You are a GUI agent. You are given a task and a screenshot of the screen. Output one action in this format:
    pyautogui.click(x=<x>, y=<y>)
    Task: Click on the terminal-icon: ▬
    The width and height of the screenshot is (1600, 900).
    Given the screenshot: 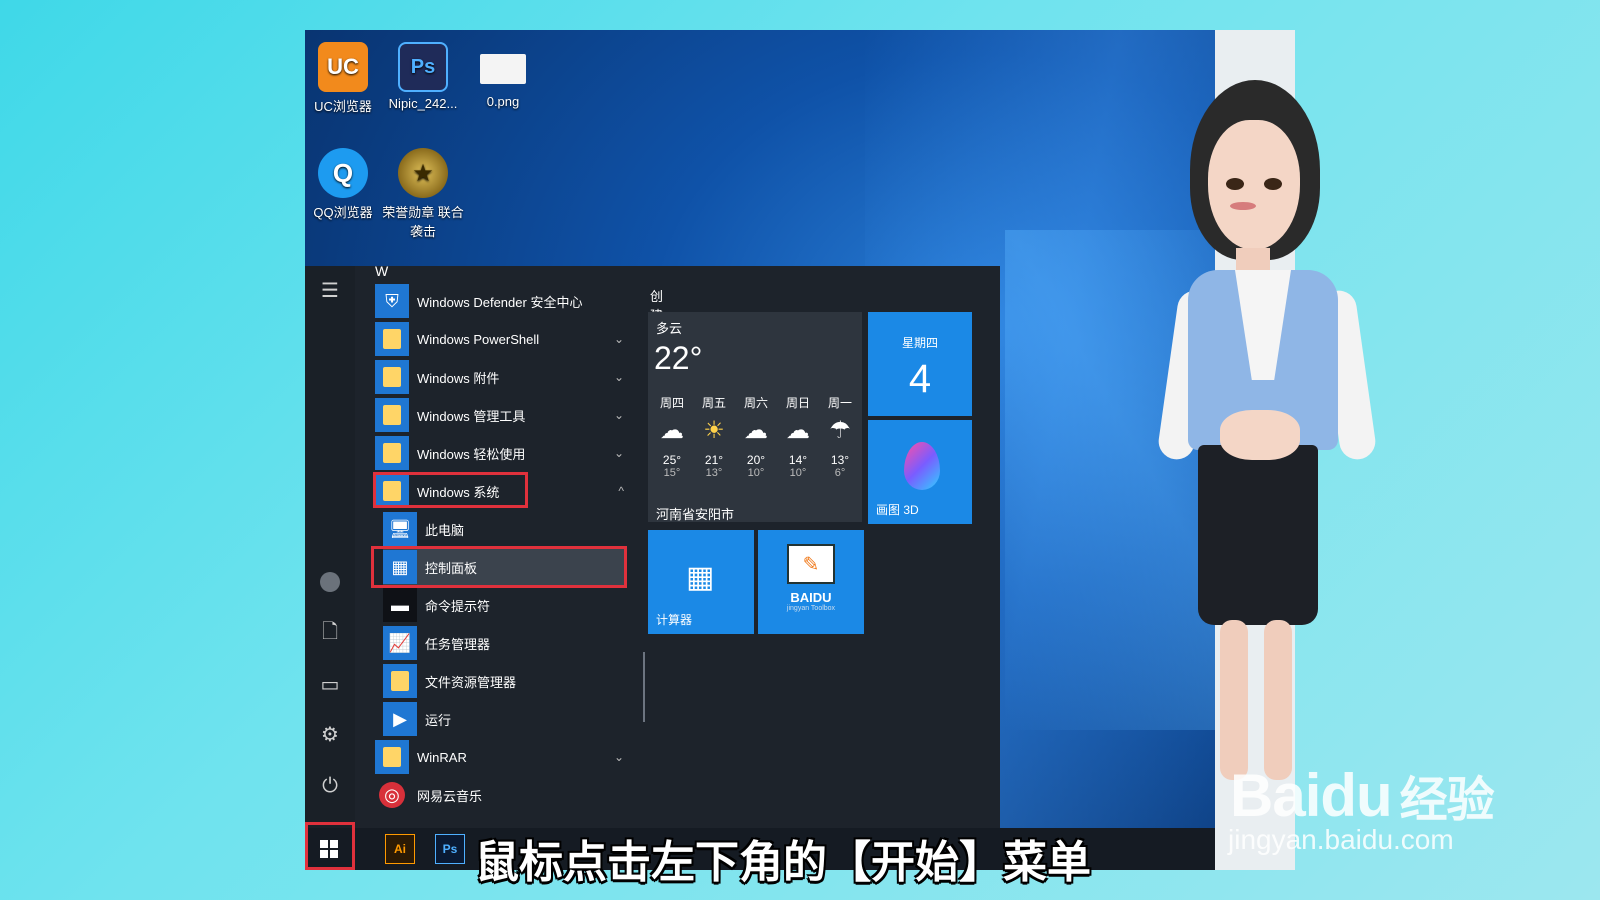 What is the action you would take?
    pyautogui.click(x=400, y=605)
    